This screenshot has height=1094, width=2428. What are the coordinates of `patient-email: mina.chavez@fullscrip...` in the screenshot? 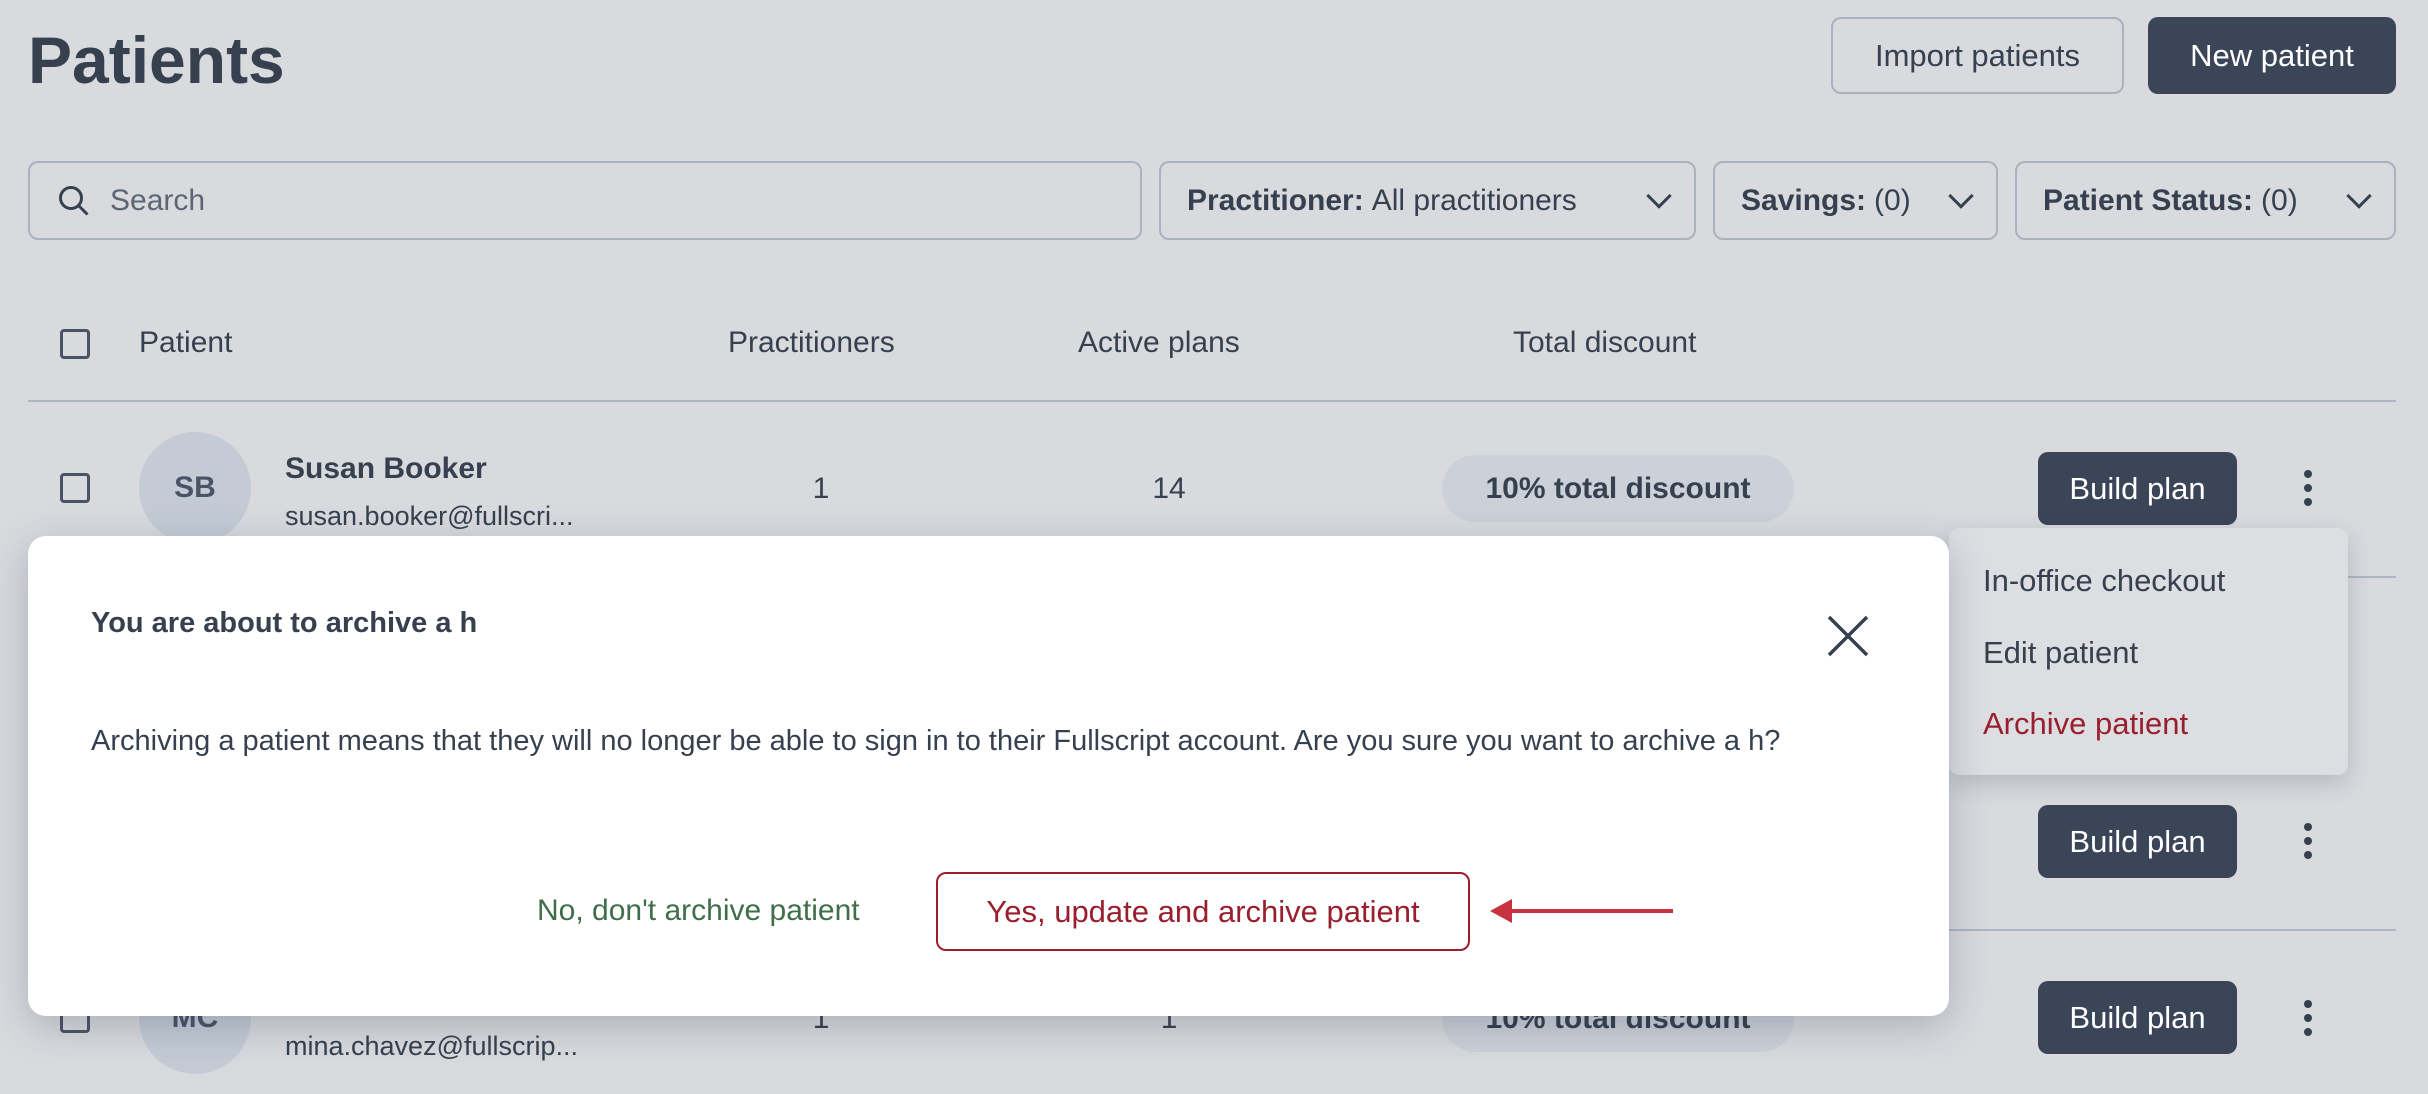 It's located at (432, 1046).